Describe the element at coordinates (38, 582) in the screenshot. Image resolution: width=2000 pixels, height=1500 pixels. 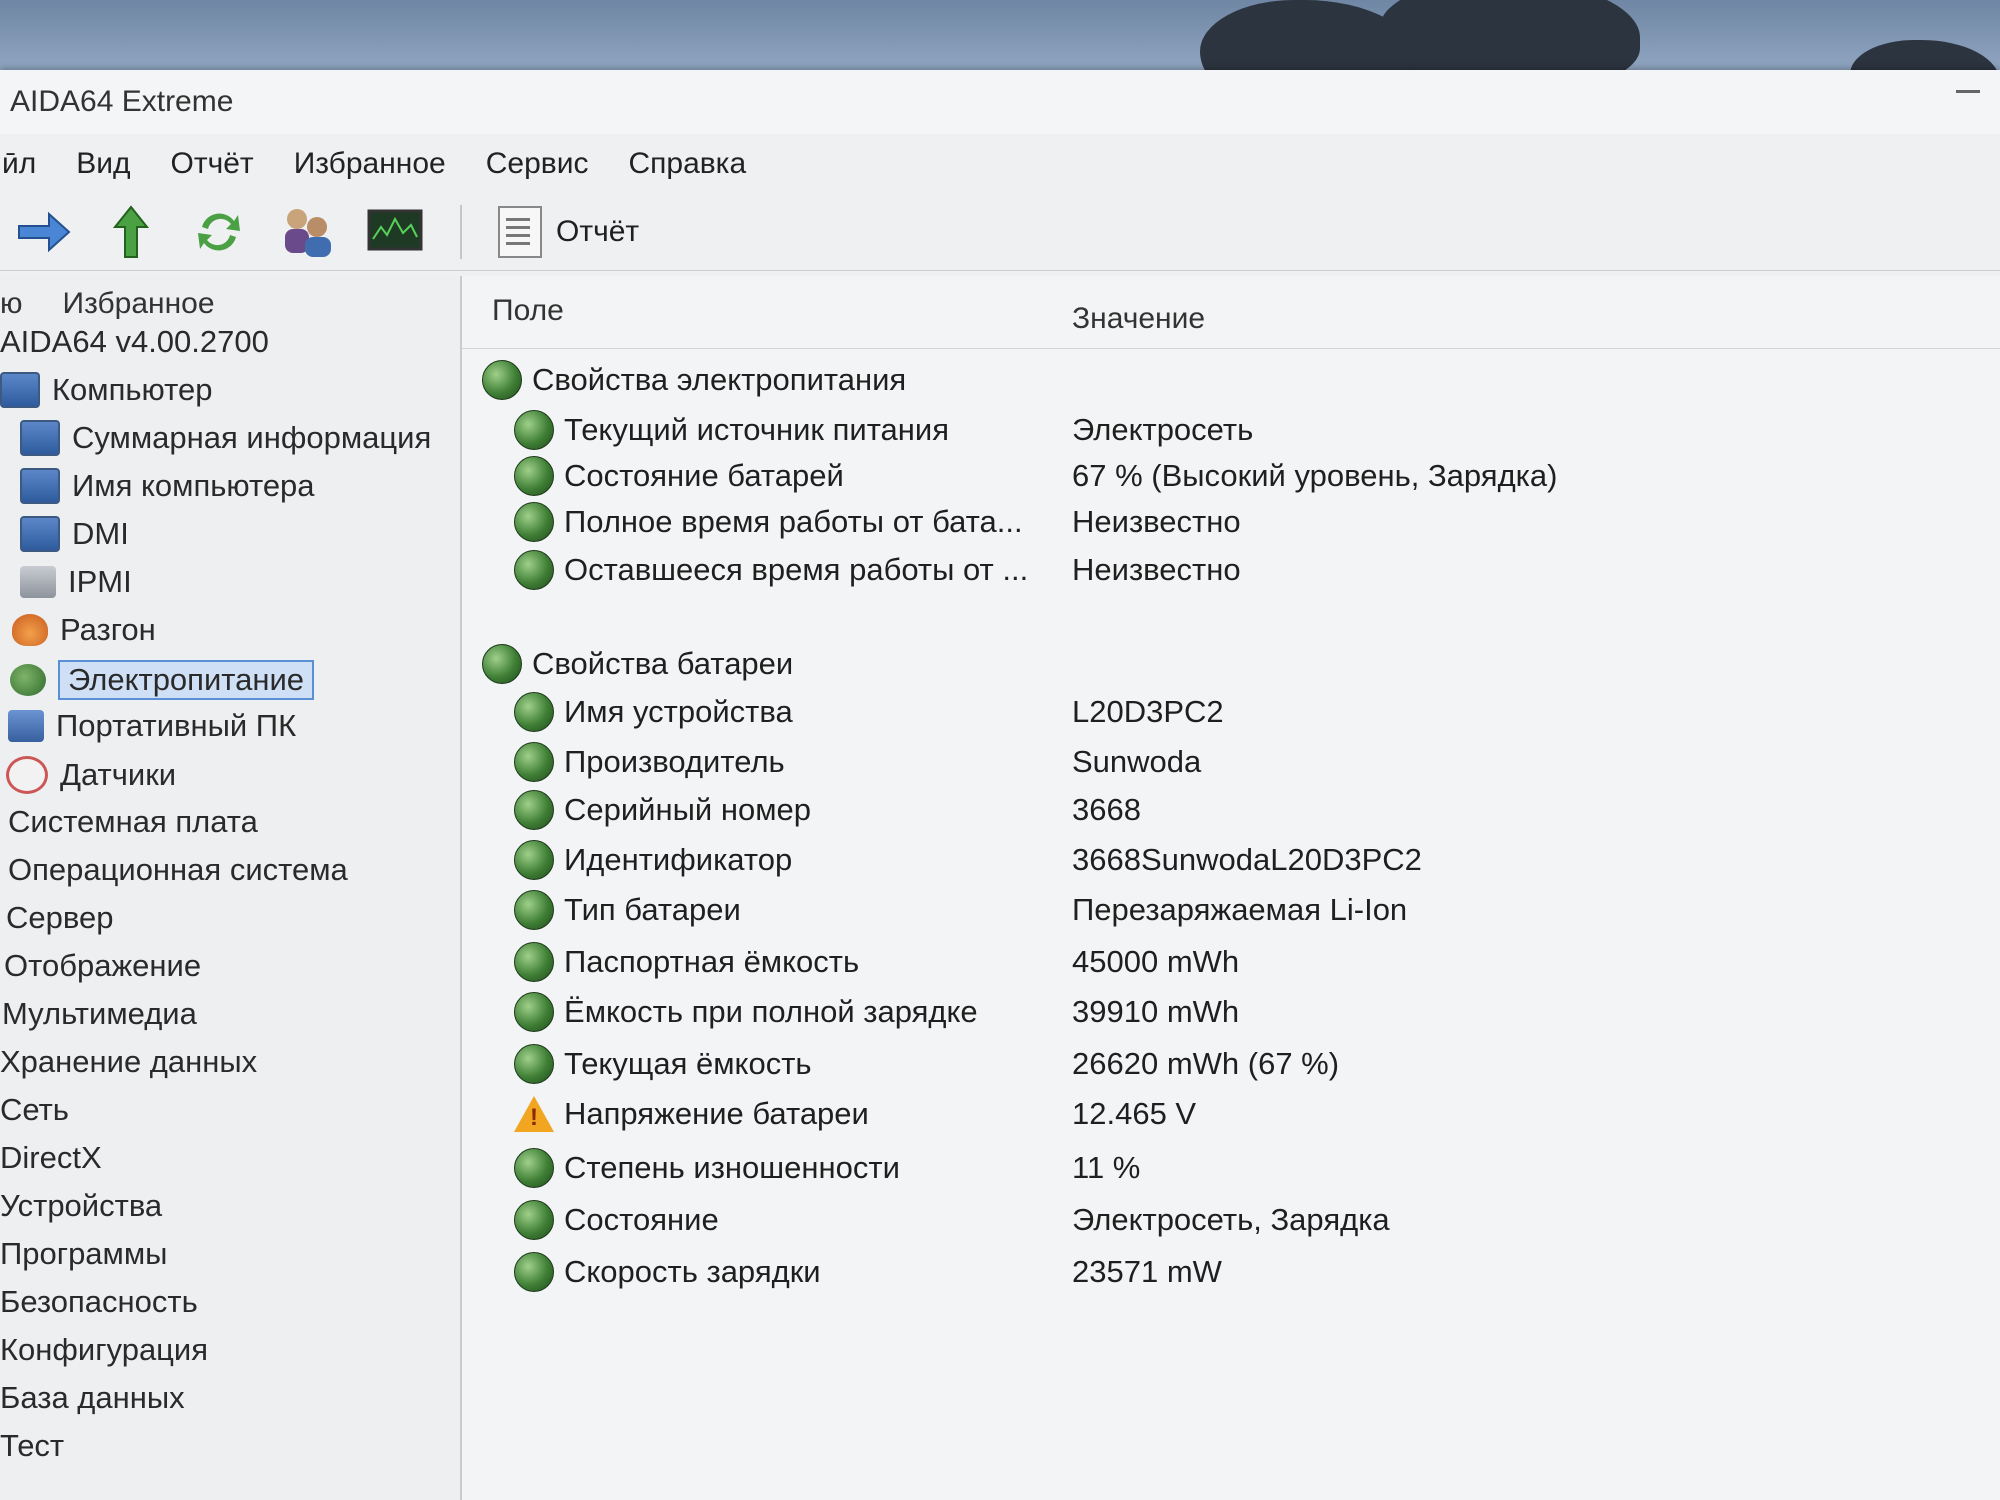
I see `server-icon` at that location.